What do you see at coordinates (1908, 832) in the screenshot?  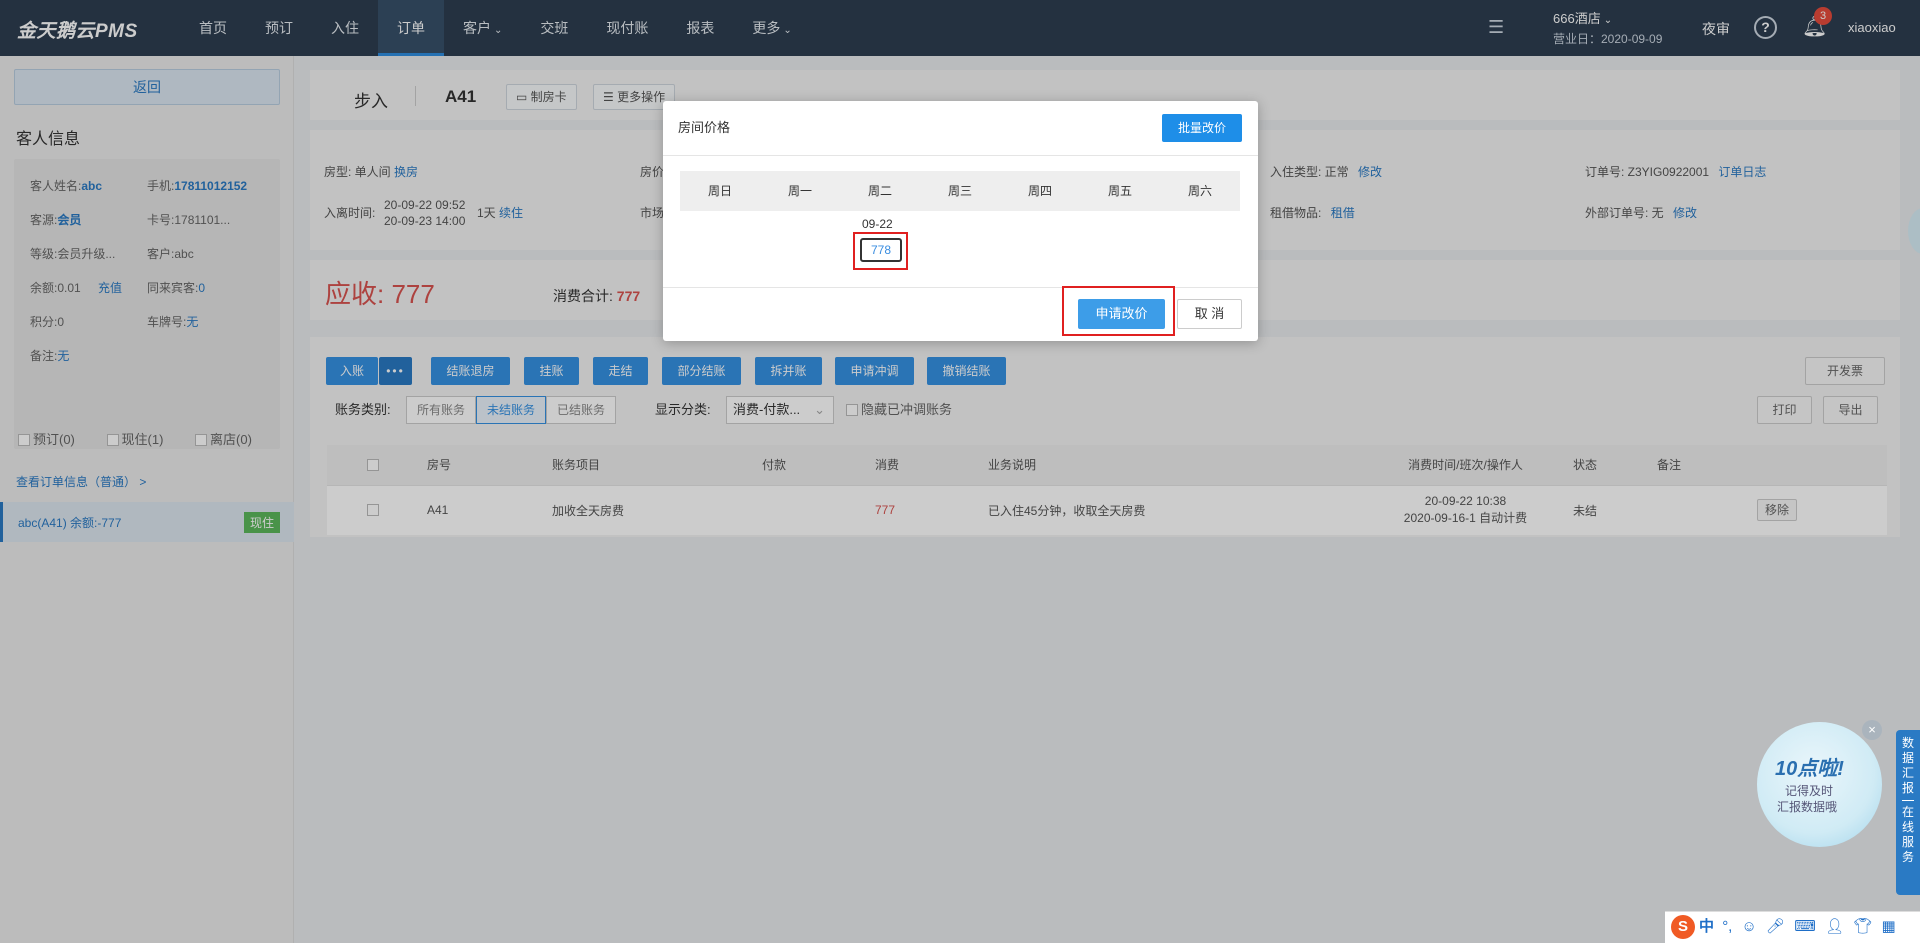 I see `side-tab-label: 在线服务` at bounding box center [1908, 832].